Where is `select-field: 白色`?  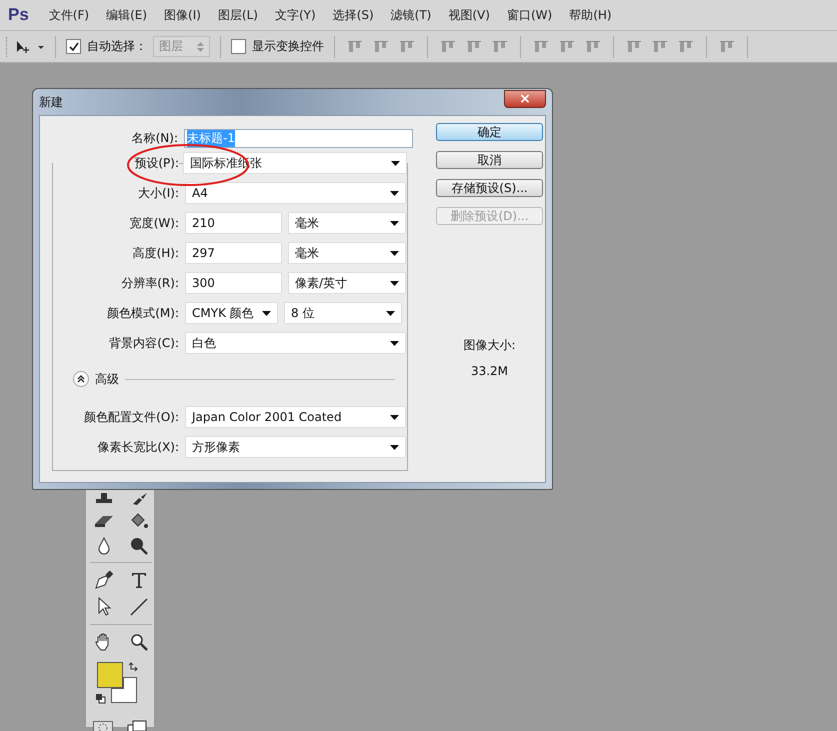 select-field: 白色 is located at coordinates (295, 343).